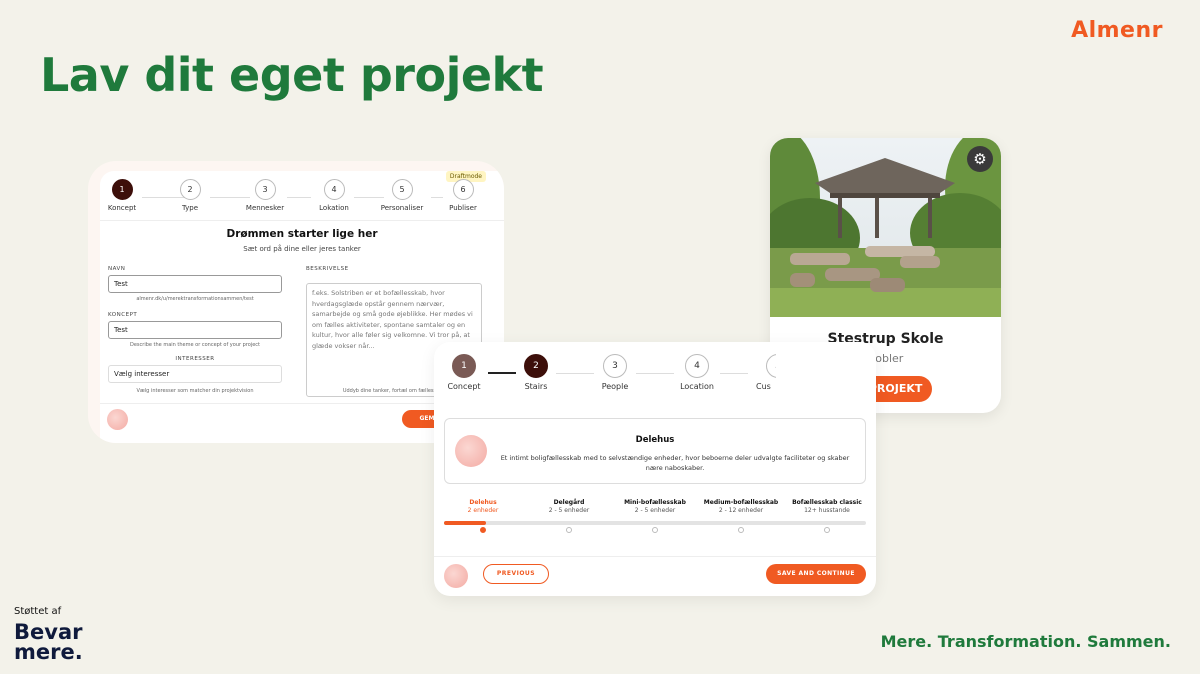  I want to click on option-name: Delehus, so click(483, 502).